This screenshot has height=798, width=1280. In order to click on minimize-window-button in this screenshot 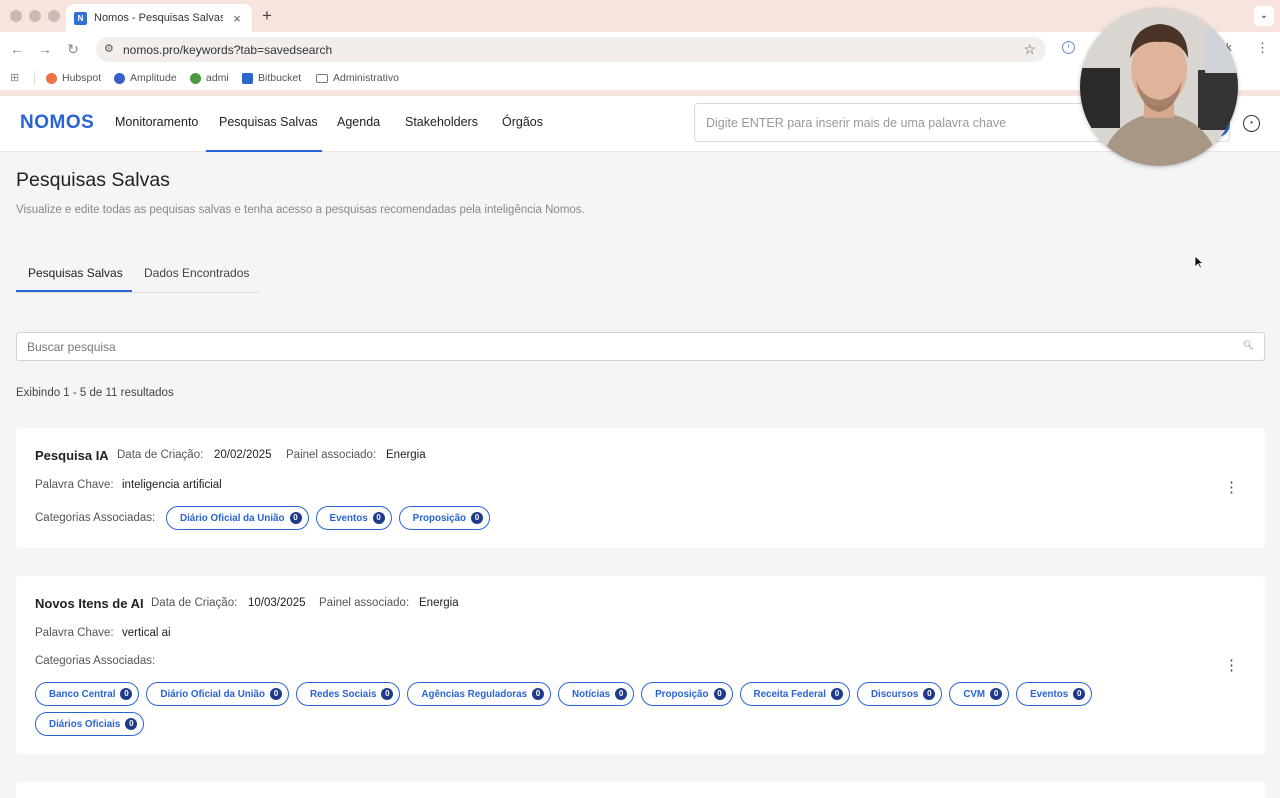, I will do `click(35, 16)`.